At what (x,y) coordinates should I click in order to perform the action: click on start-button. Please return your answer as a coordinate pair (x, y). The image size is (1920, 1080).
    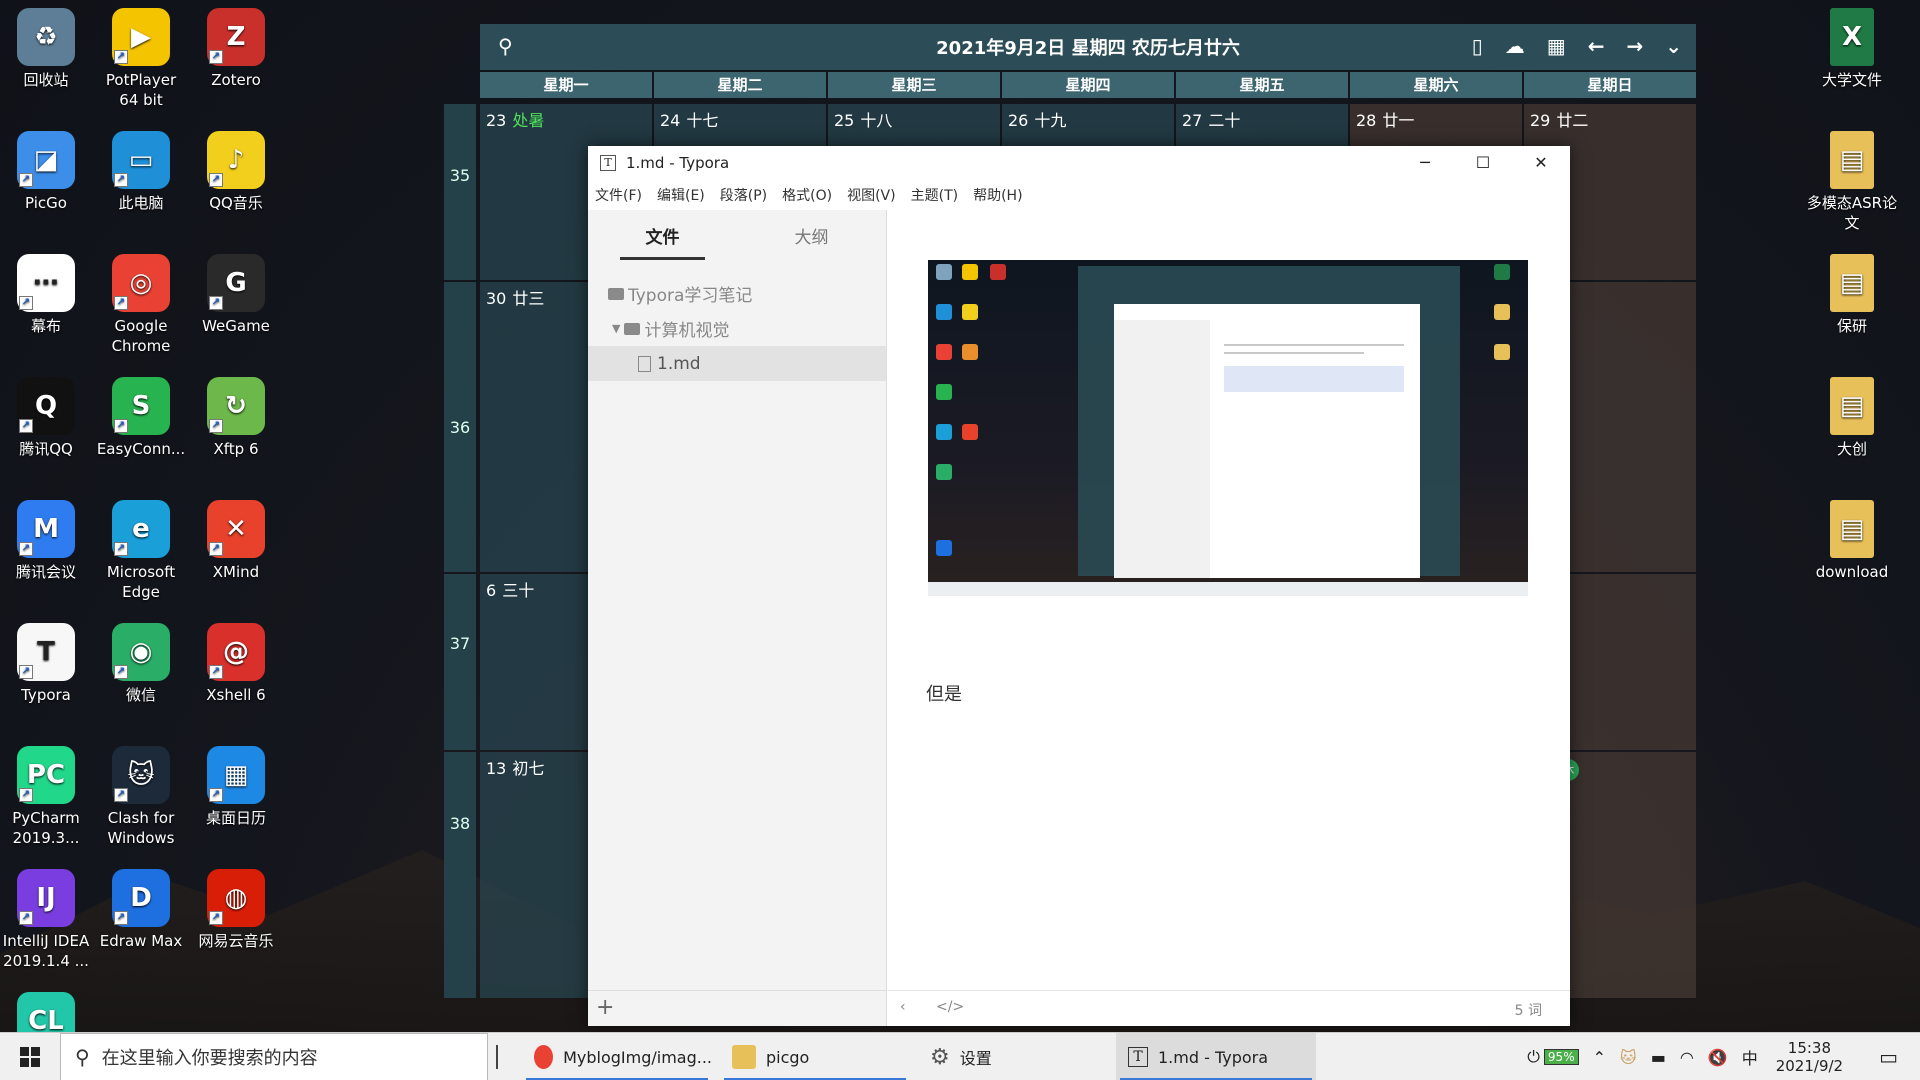
    Looking at the image, I should click on (30, 1056).